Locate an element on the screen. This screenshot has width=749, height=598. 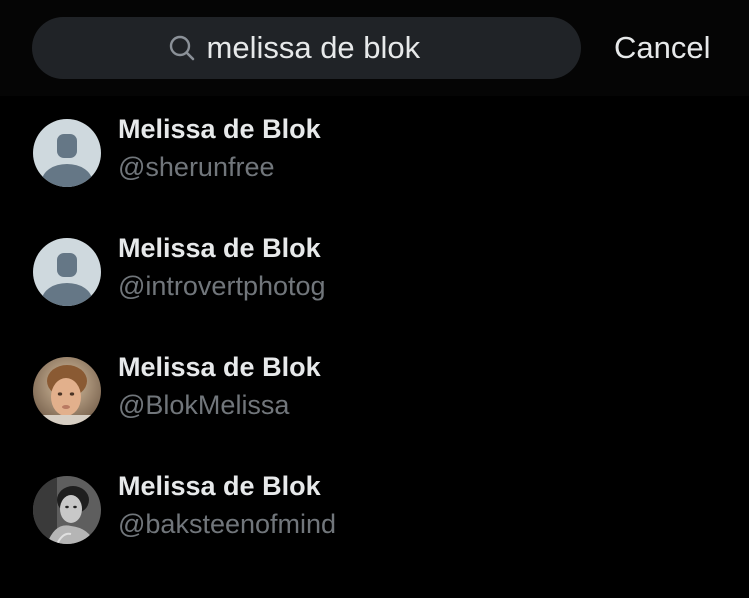
result-handle: @BlokMelissa is located at coordinates (204, 405).